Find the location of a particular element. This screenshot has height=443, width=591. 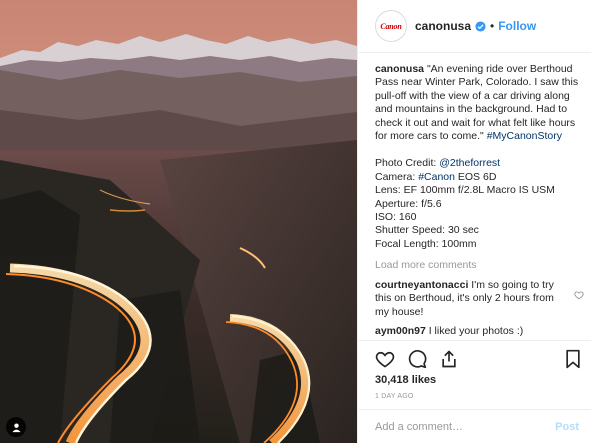

load-more-comments-button: Load more comments is located at coordinates (480, 265).